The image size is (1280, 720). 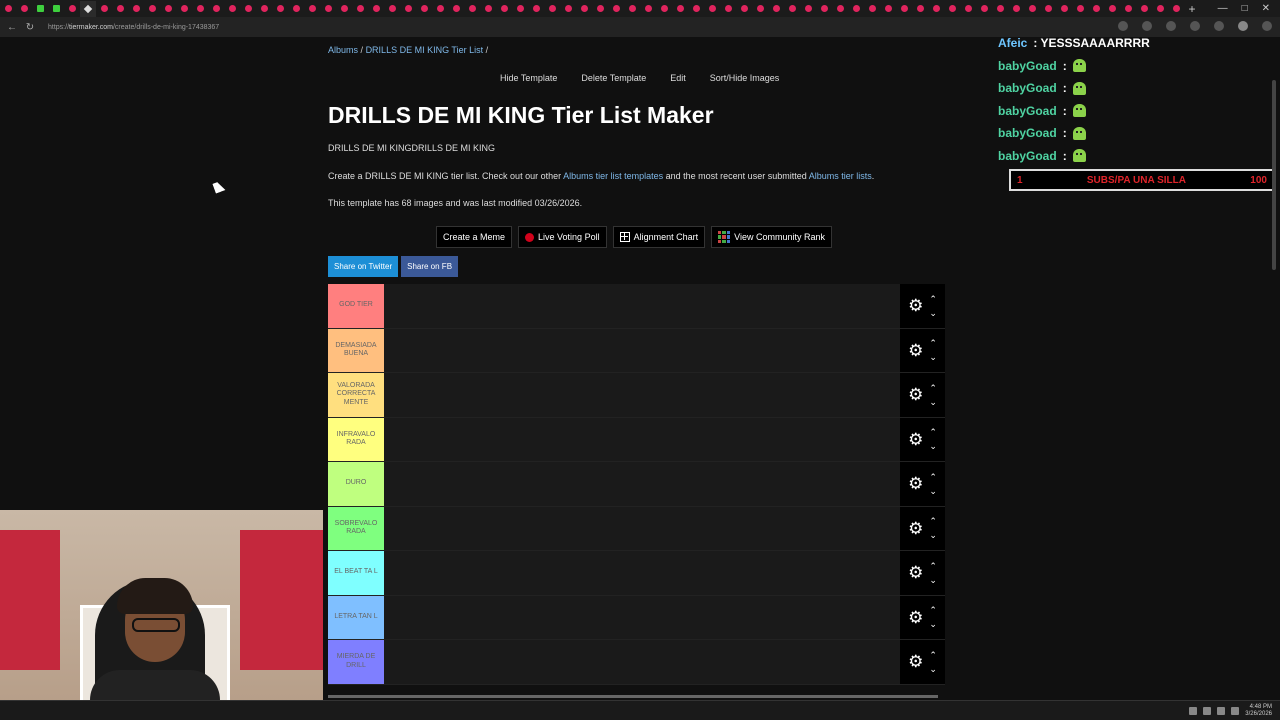 I want to click on tier-label: DEMASIADA BUENA, so click(x=356, y=350).